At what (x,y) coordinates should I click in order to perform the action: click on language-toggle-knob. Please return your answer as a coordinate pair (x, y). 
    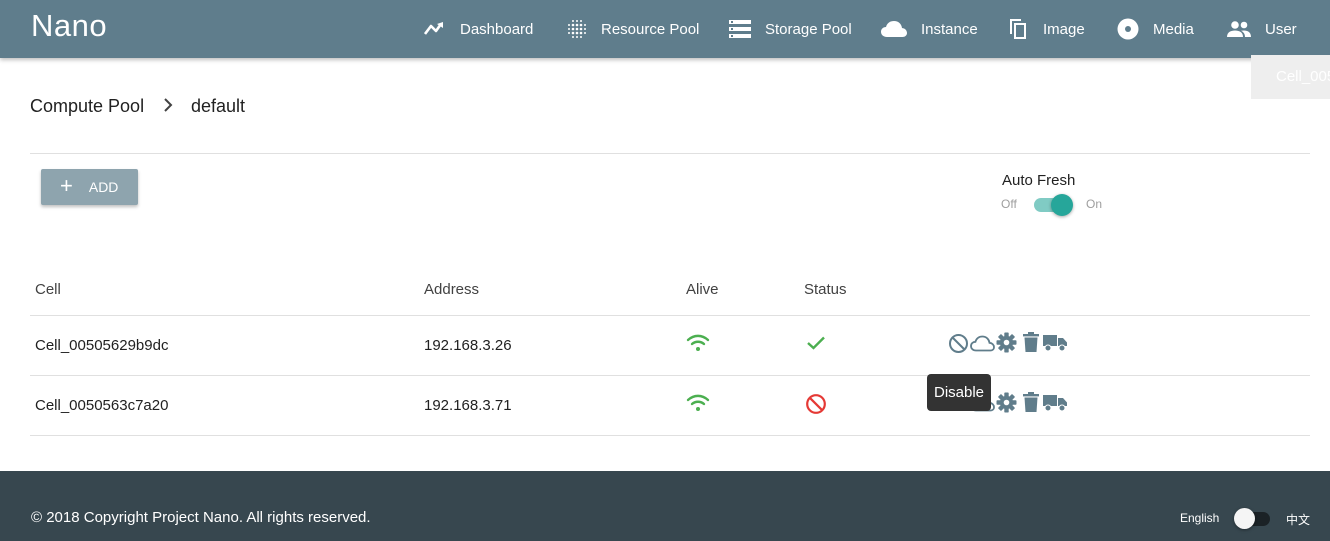
    Looking at the image, I should click on (1244, 518).